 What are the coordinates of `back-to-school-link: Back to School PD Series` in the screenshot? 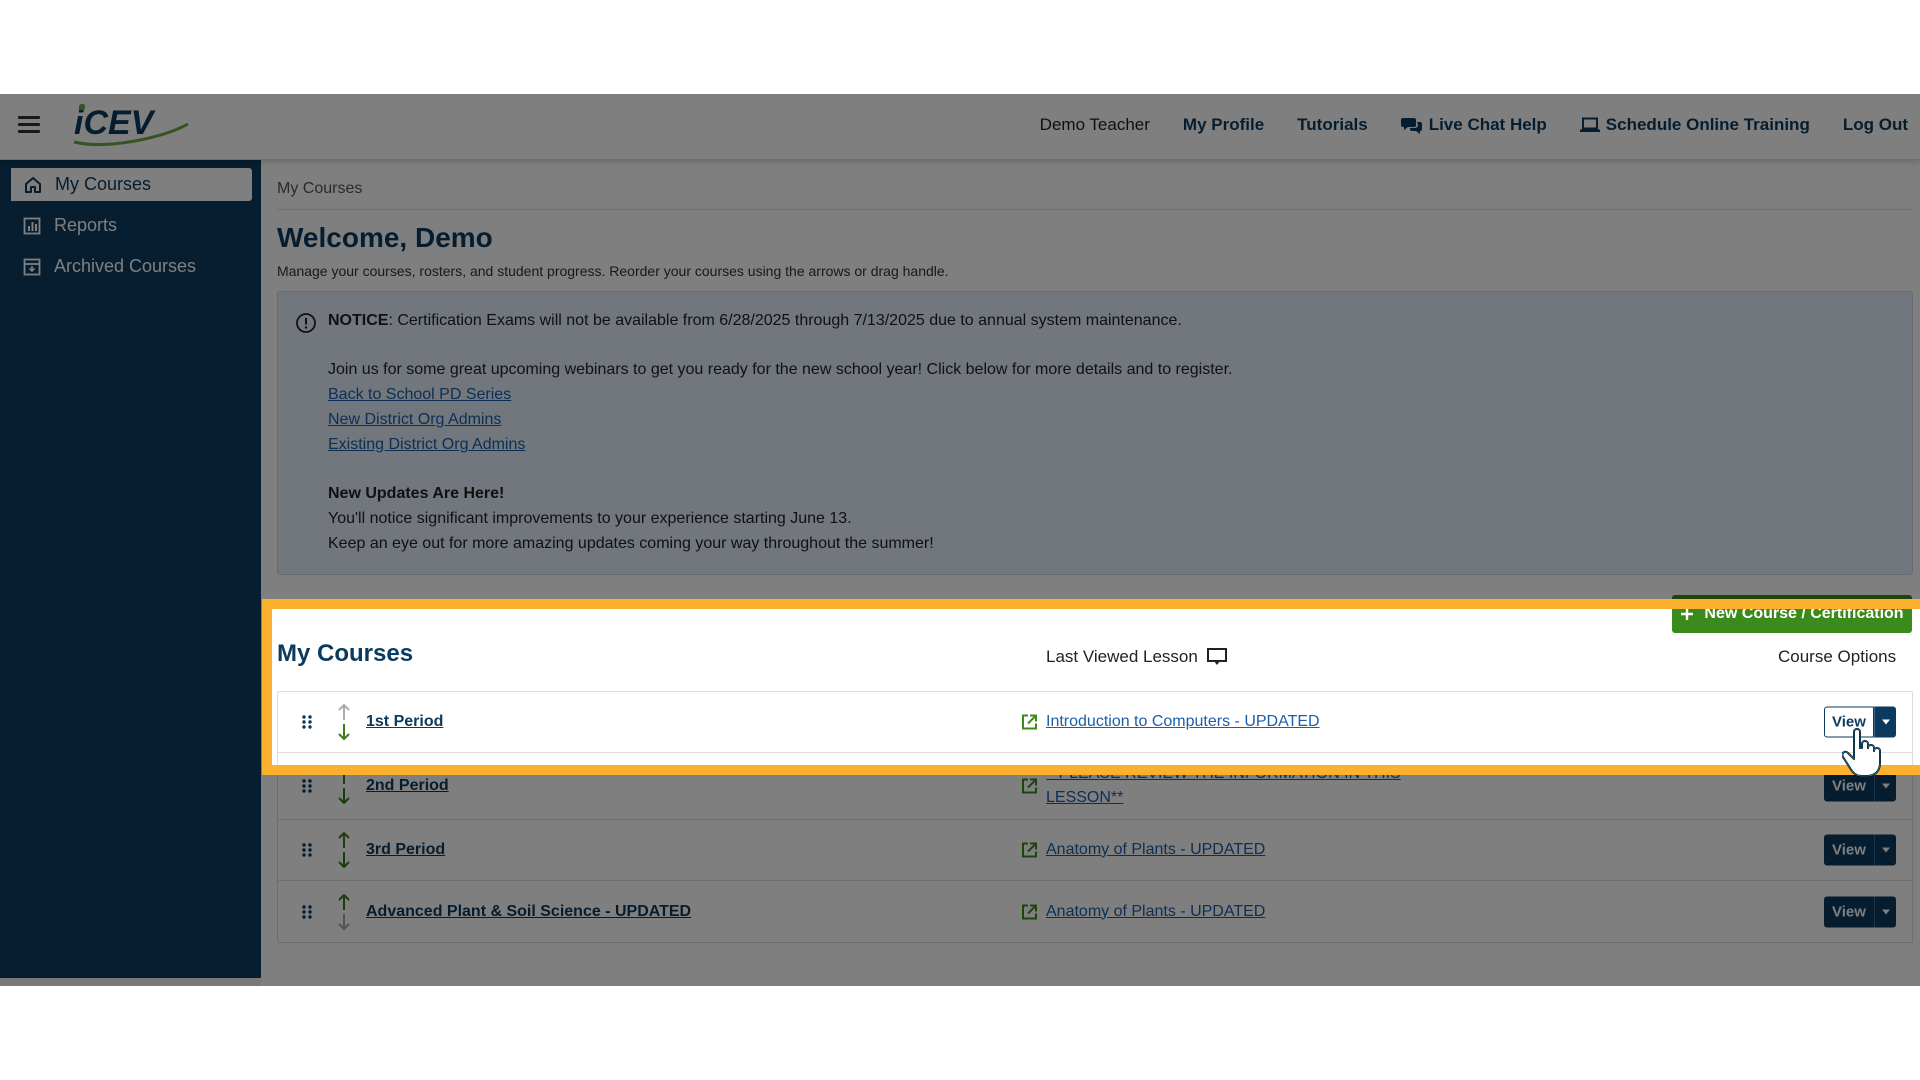 It's located at (419, 395).